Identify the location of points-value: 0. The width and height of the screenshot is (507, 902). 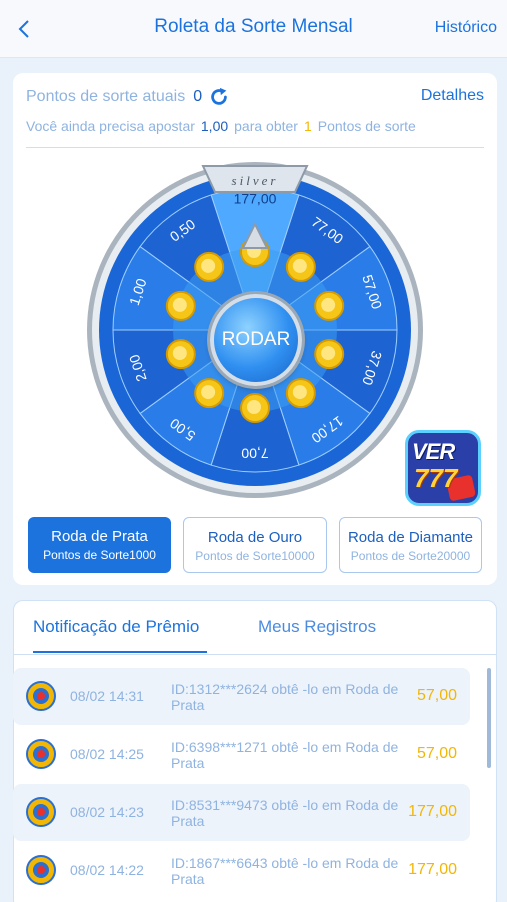
(198, 96).